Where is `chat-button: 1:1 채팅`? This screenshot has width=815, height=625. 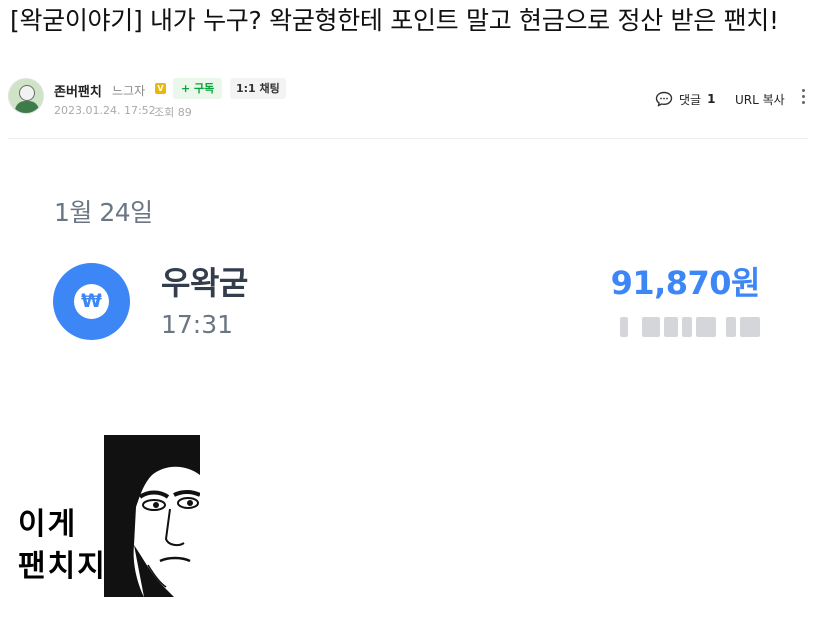 chat-button: 1:1 채팅 is located at coordinates (258, 88).